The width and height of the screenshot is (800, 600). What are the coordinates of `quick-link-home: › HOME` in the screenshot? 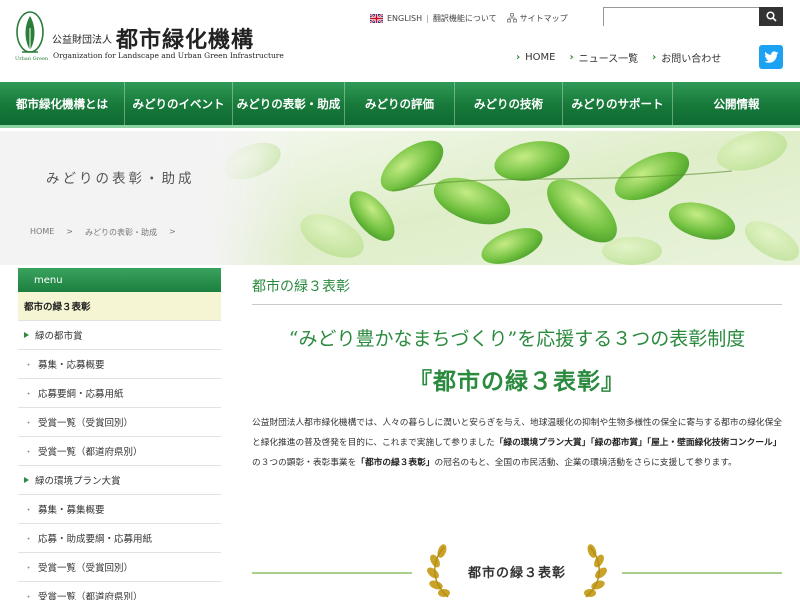 It's located at (535, 57).